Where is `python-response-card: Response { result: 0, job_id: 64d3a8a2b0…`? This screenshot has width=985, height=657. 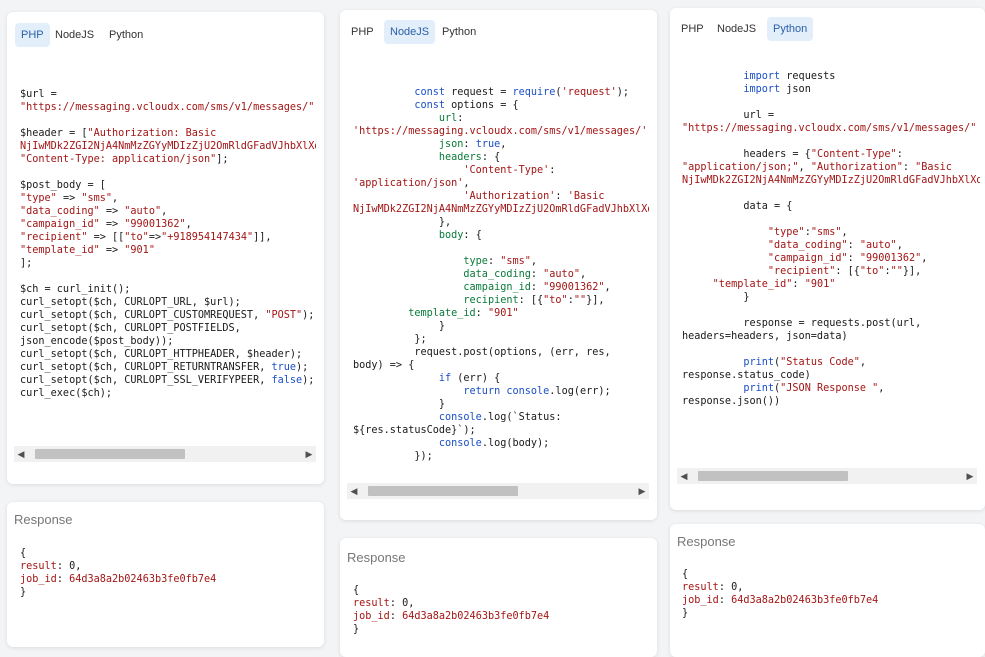
python-response-card: Response { result: 0, job_id: 64d3a8a2b0… is located at coordinates (827, 590).